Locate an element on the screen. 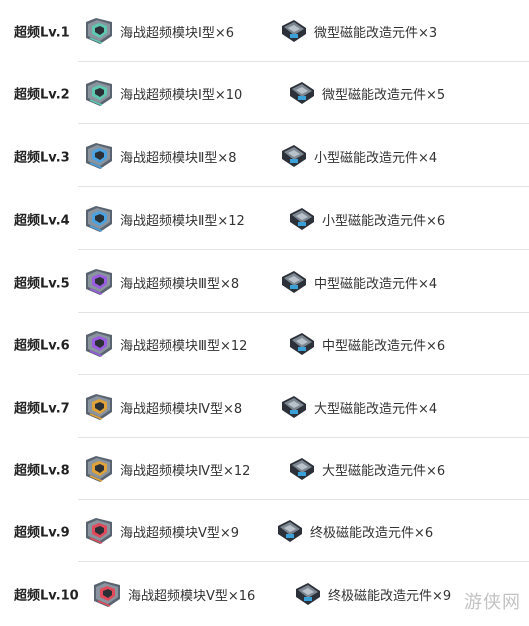 This screenshot has width=529, height=626. overclock-level-label: 超频Lv.2 is located at coordinates (42, 95).